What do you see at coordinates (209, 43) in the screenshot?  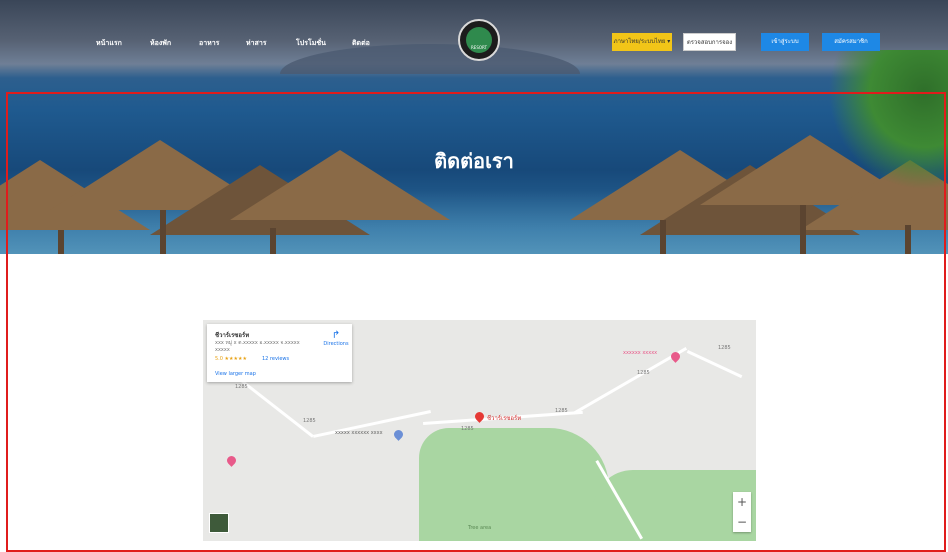 I see `nav-link-food: อาหาร` at bounding box center [209, 43].